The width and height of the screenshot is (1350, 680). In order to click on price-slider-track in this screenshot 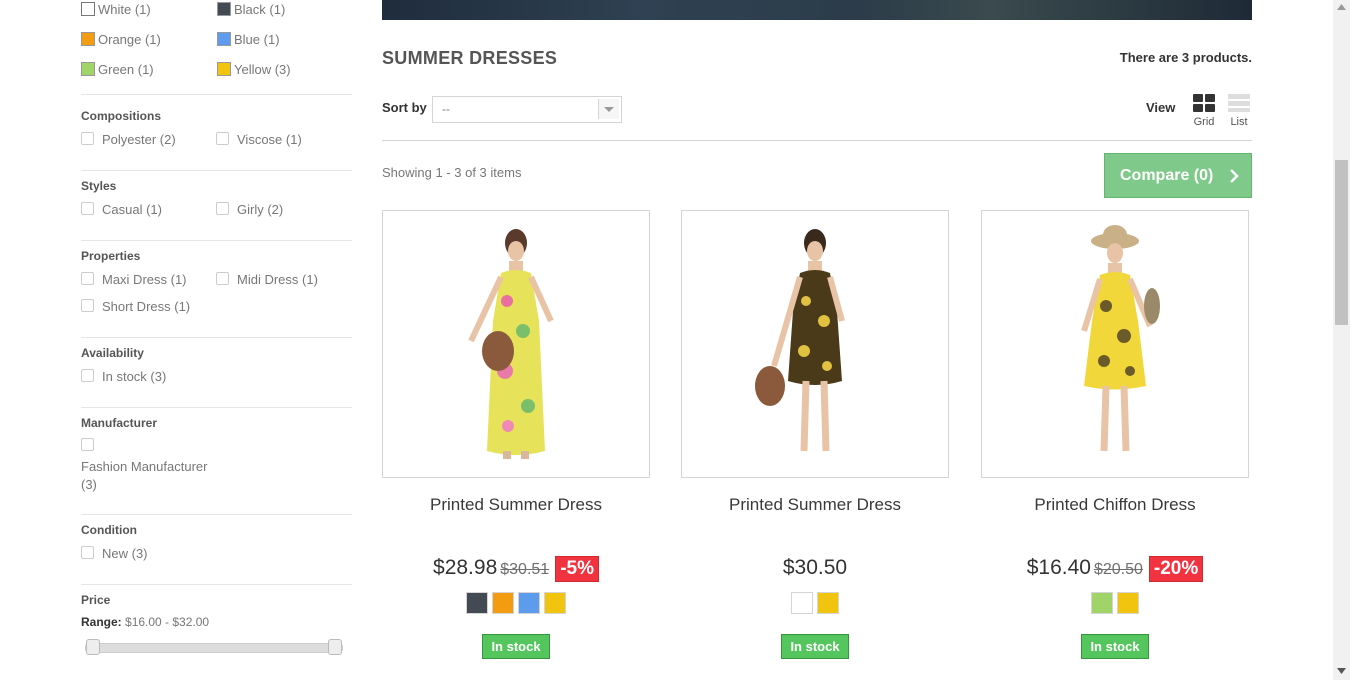, I will do `click(214, 647)`.